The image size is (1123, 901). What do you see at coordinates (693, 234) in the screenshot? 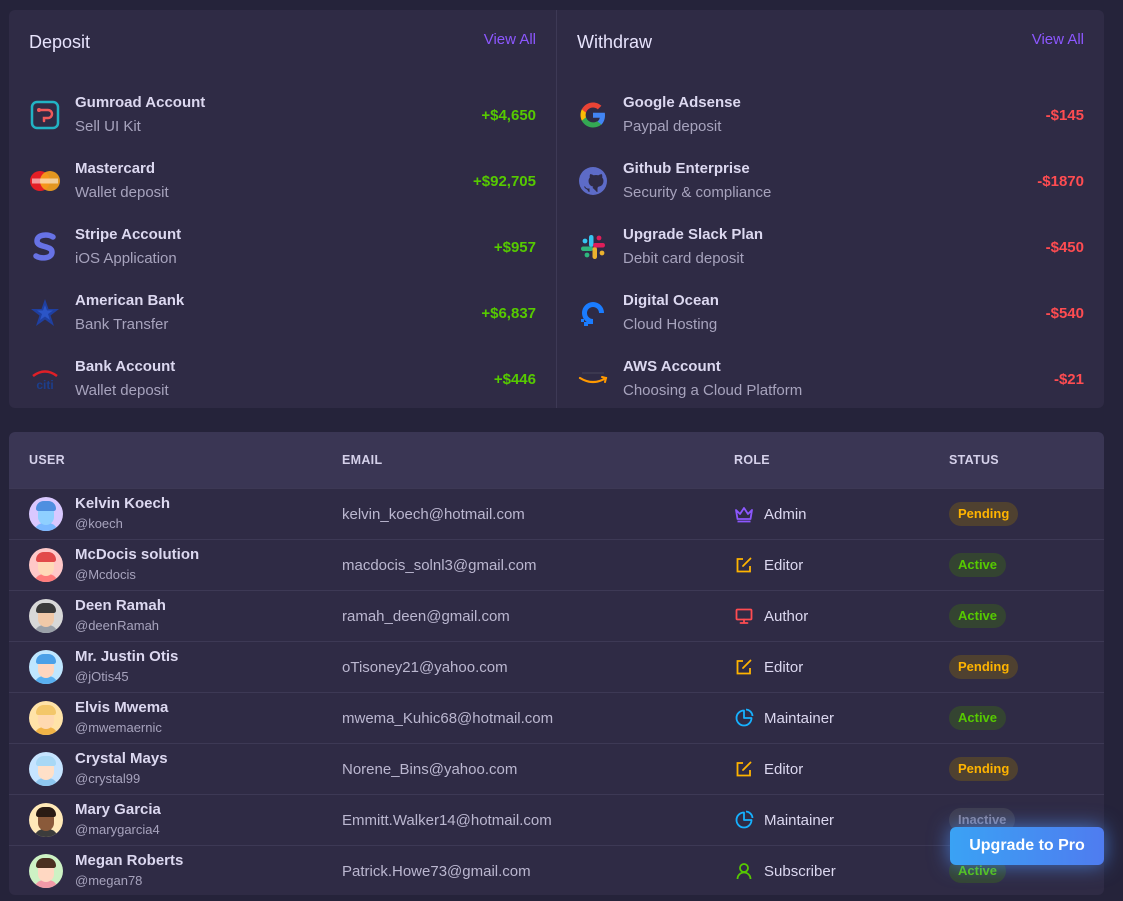
I see `withdraw-item-name: Upgrade Slack Plan` at bounding box center [693, 234].